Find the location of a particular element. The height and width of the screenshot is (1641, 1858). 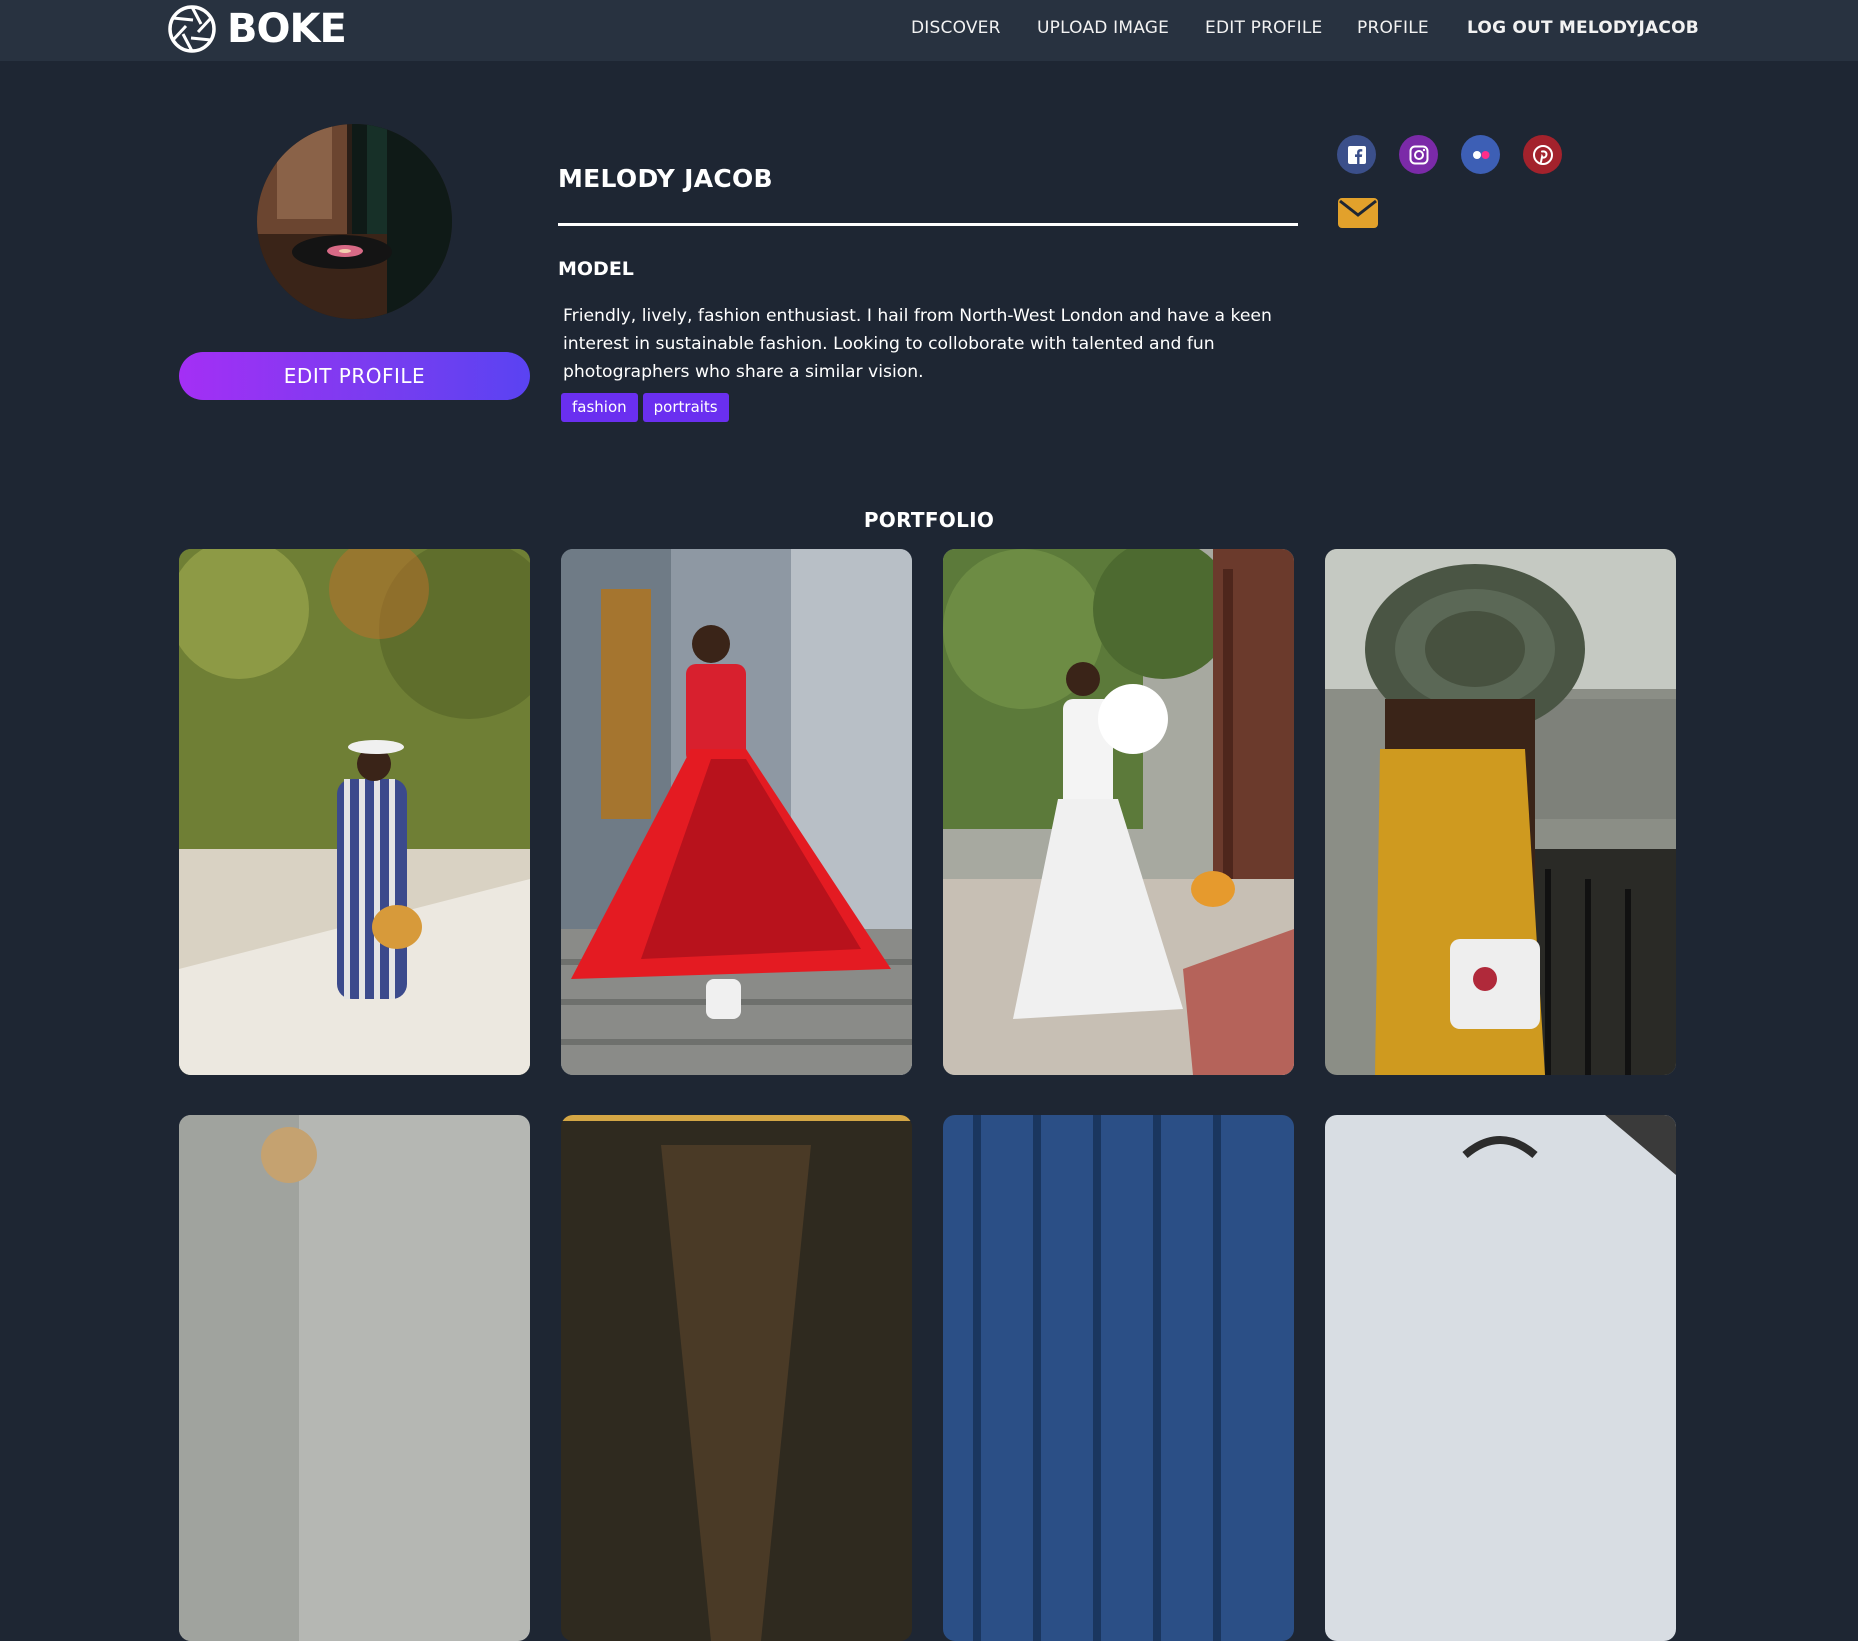

portfolio-title: PORTFOLIO is located at coordinates (929, 520).